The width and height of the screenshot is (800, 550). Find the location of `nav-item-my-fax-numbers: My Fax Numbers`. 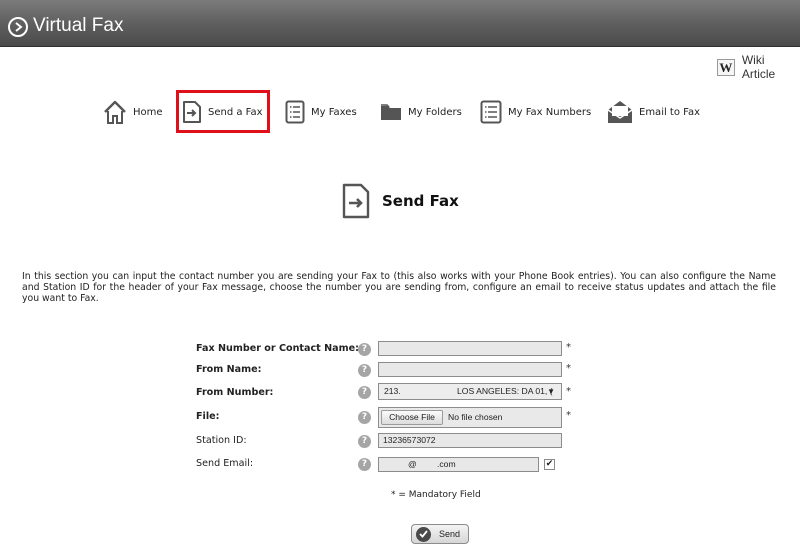

nav-item-my-fax-numbers: My Fax Numbers is located at coordinates (535, 112).